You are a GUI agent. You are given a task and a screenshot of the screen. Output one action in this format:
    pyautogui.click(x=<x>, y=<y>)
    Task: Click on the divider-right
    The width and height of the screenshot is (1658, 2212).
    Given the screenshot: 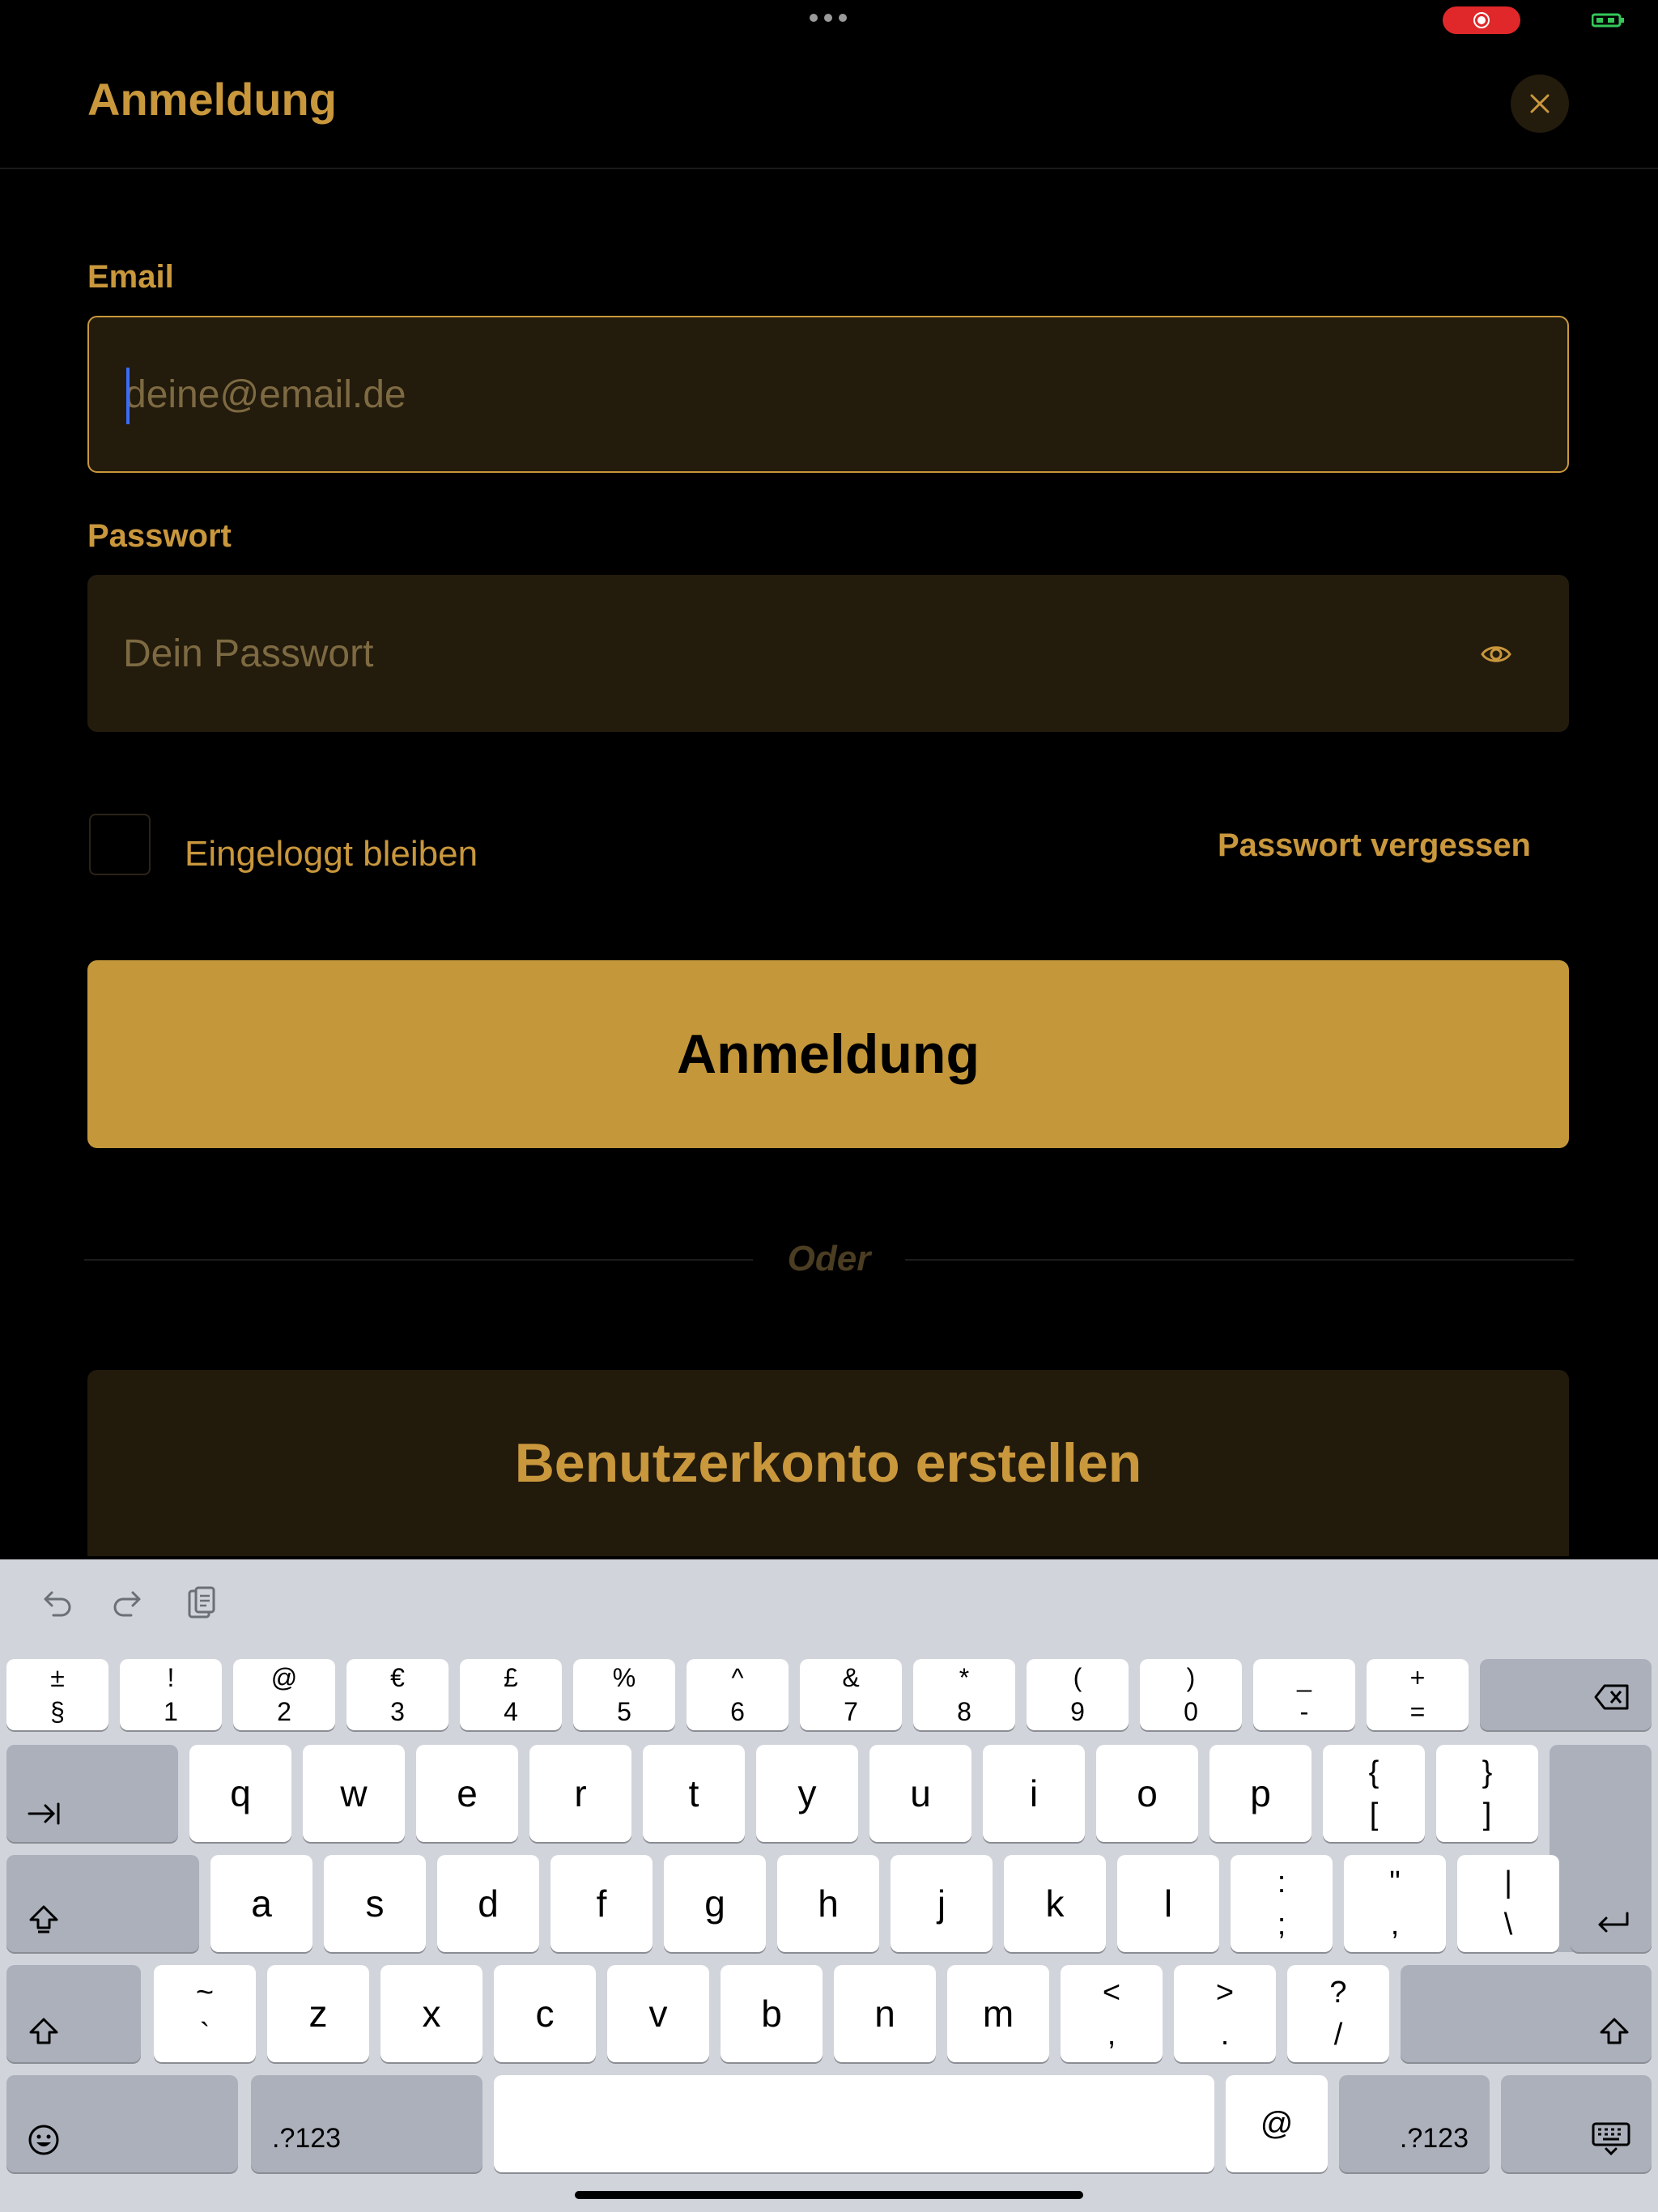 What is the action you would take?
    pyautogui.click(x=1239, y=1260)
    